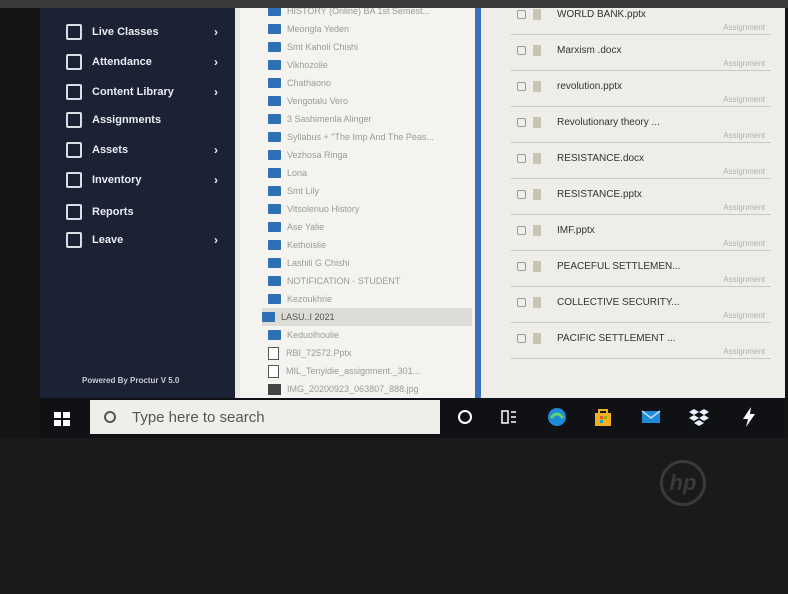  What do you see at coordinates (465, 417) in the screenshot?
I see `cortana-icon` at bounding box center [465, 417].